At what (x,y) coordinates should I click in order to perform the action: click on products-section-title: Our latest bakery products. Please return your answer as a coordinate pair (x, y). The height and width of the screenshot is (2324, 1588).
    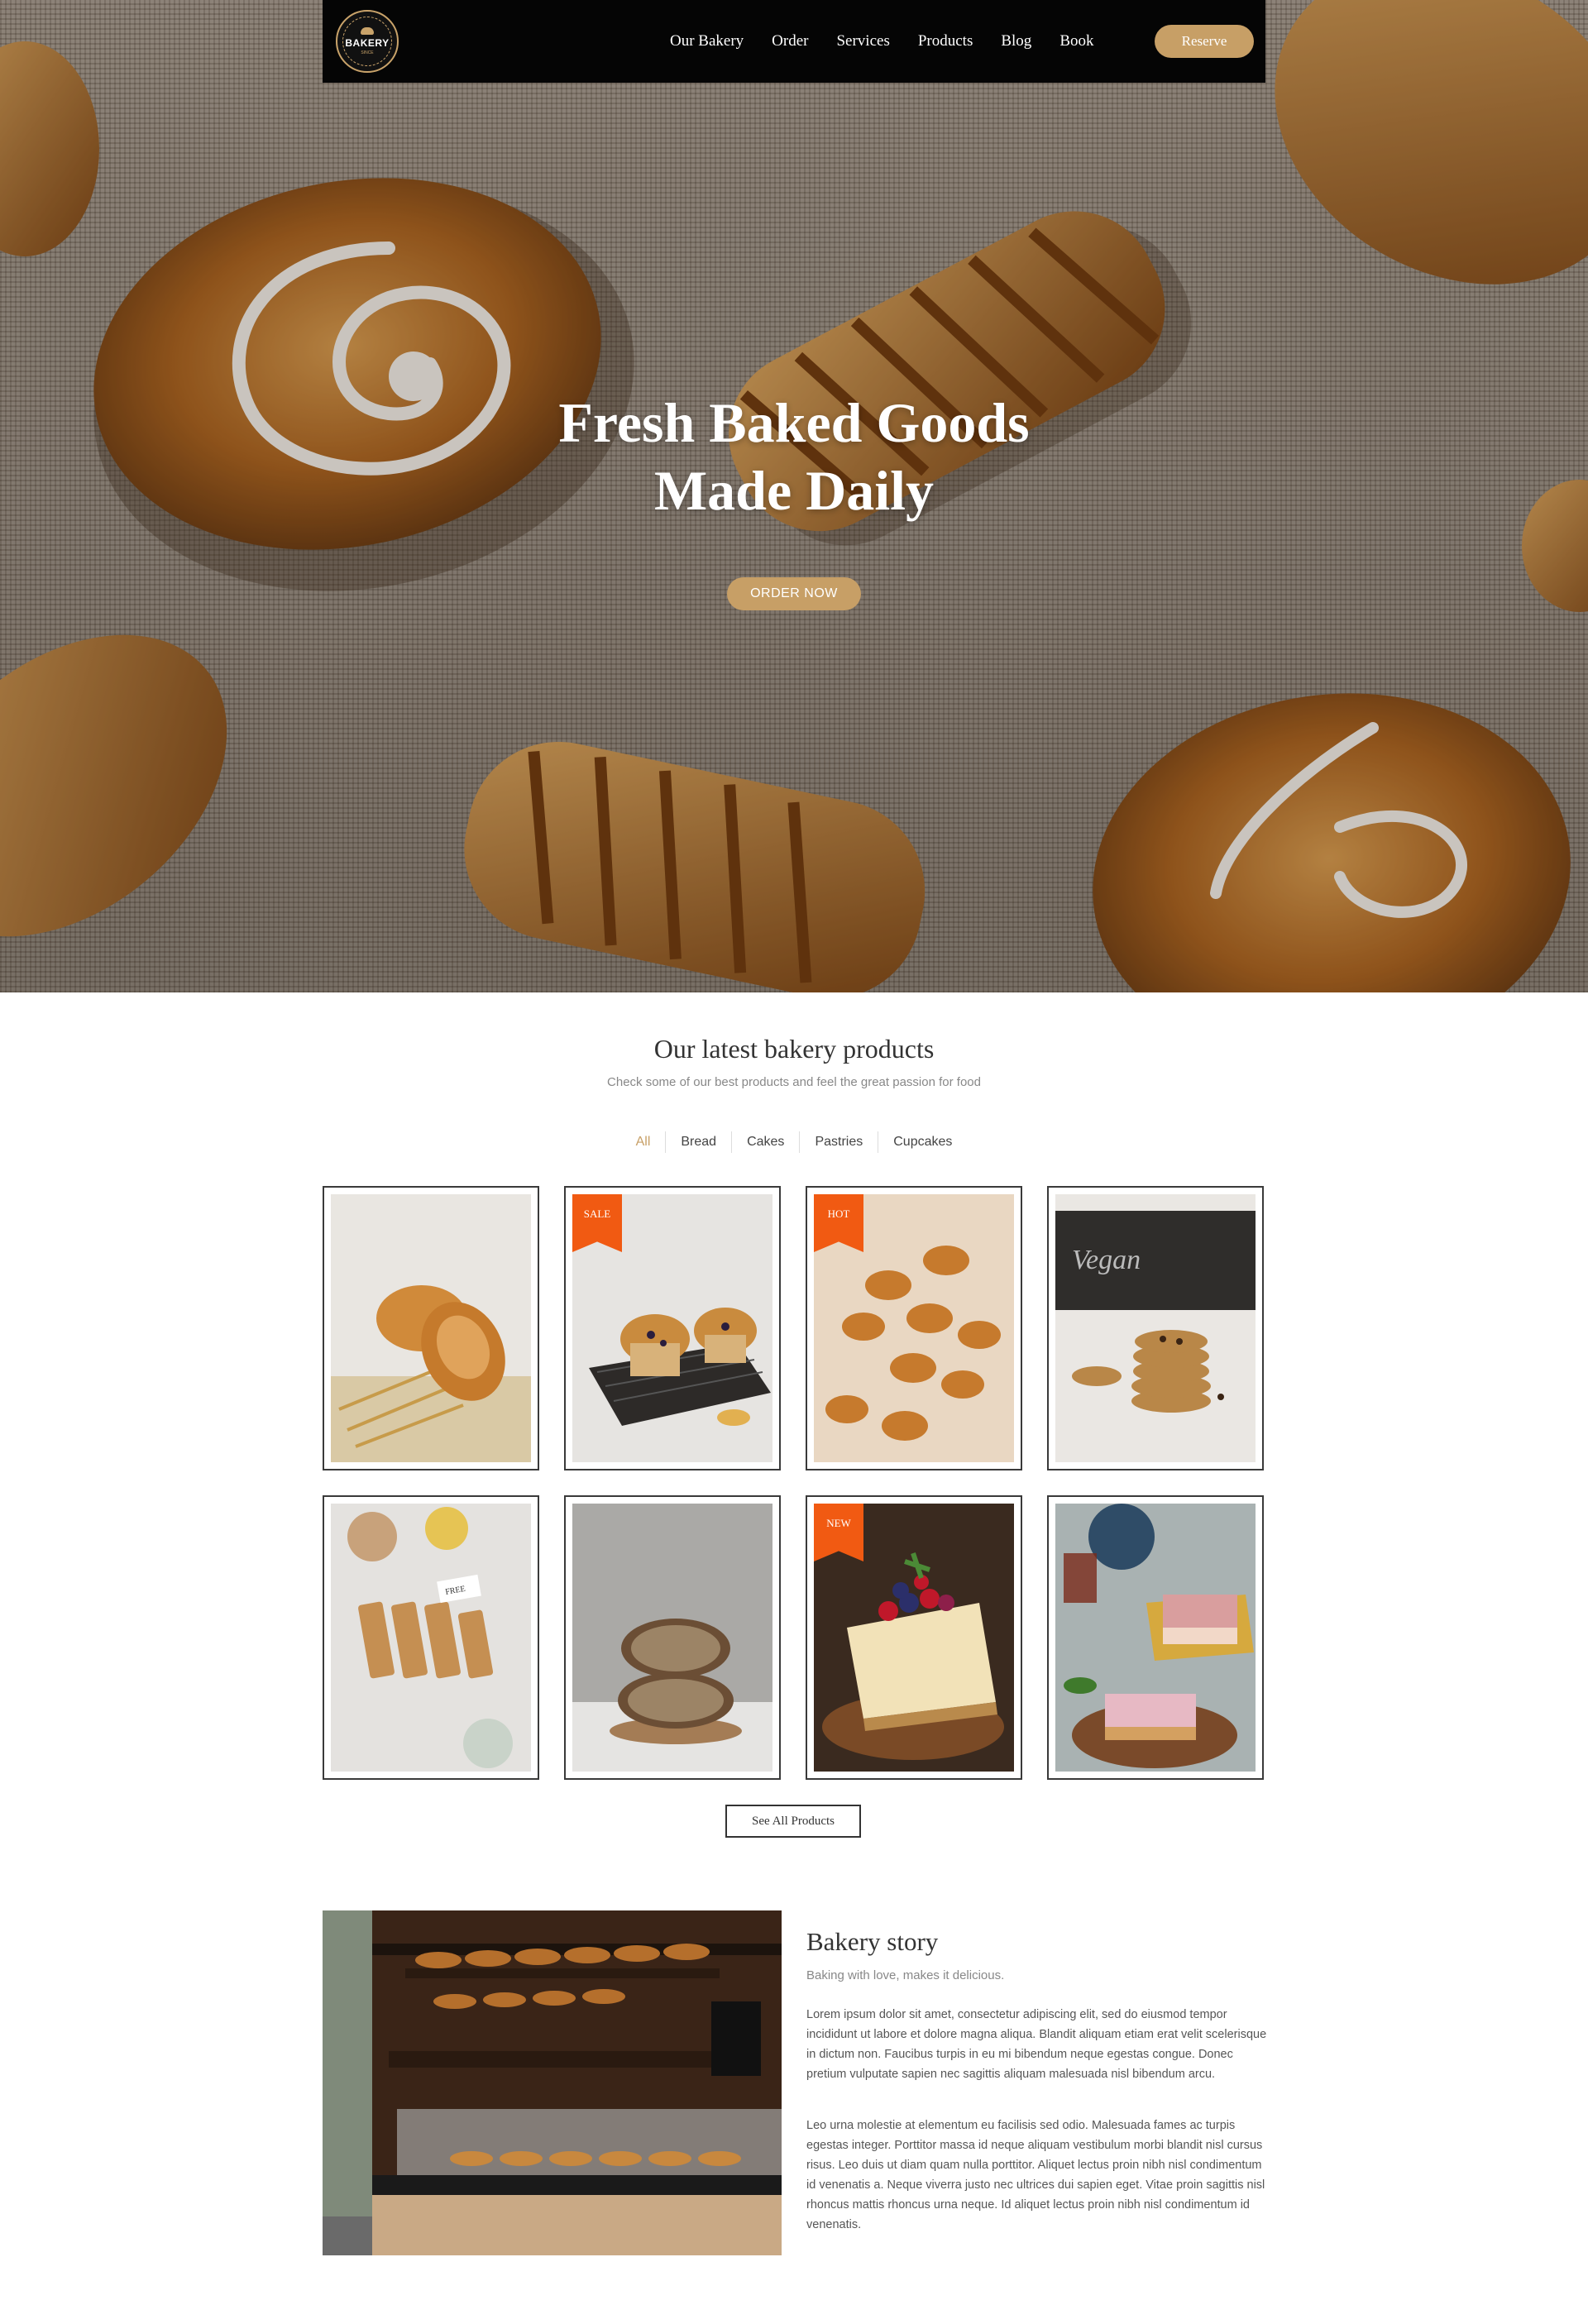
    Looking at the image, I should click on (794, 1049).